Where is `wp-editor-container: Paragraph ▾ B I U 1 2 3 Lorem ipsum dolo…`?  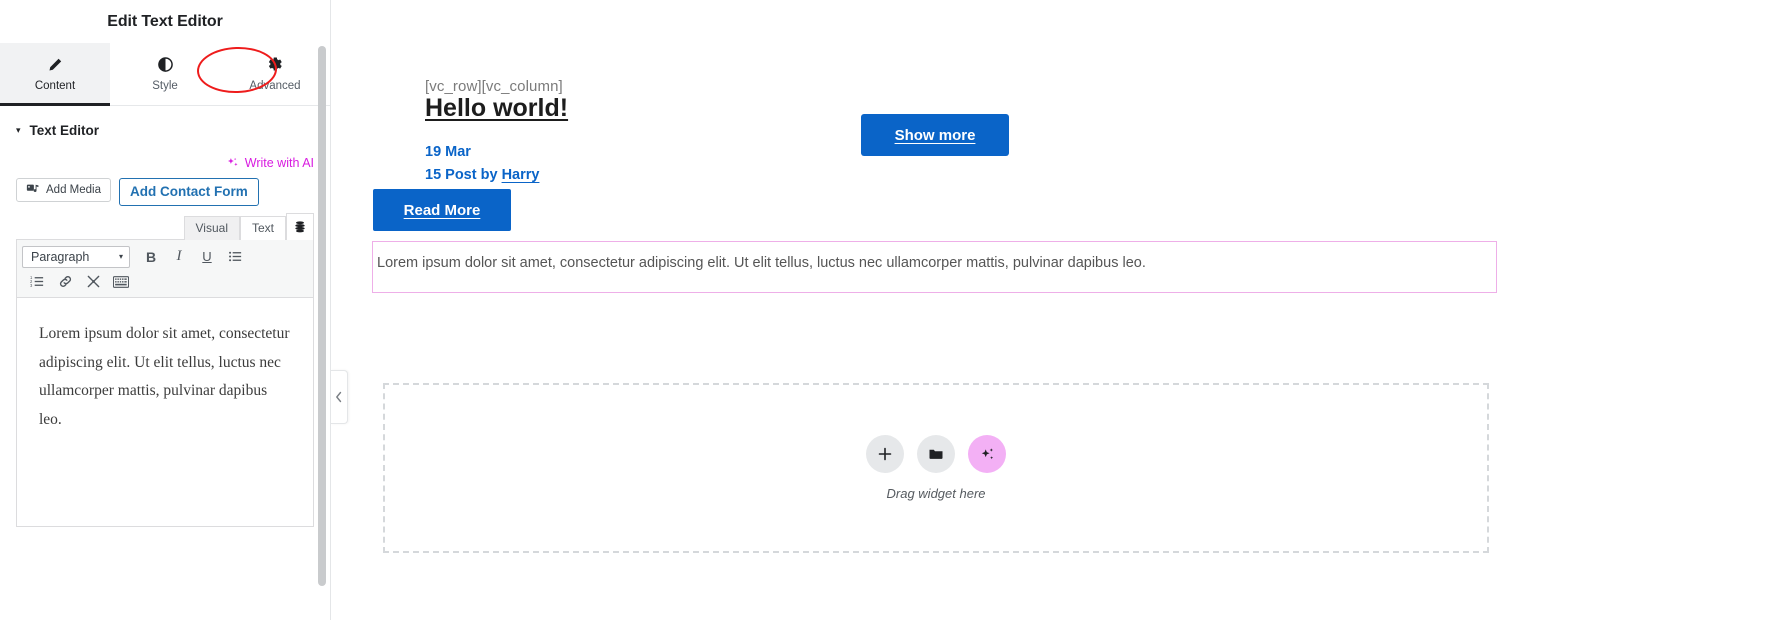
wp-editor-container: Paragraph ▾ B I U 1 2 3 Lorem ipsum dolo… is located at coordinates (165, 383).